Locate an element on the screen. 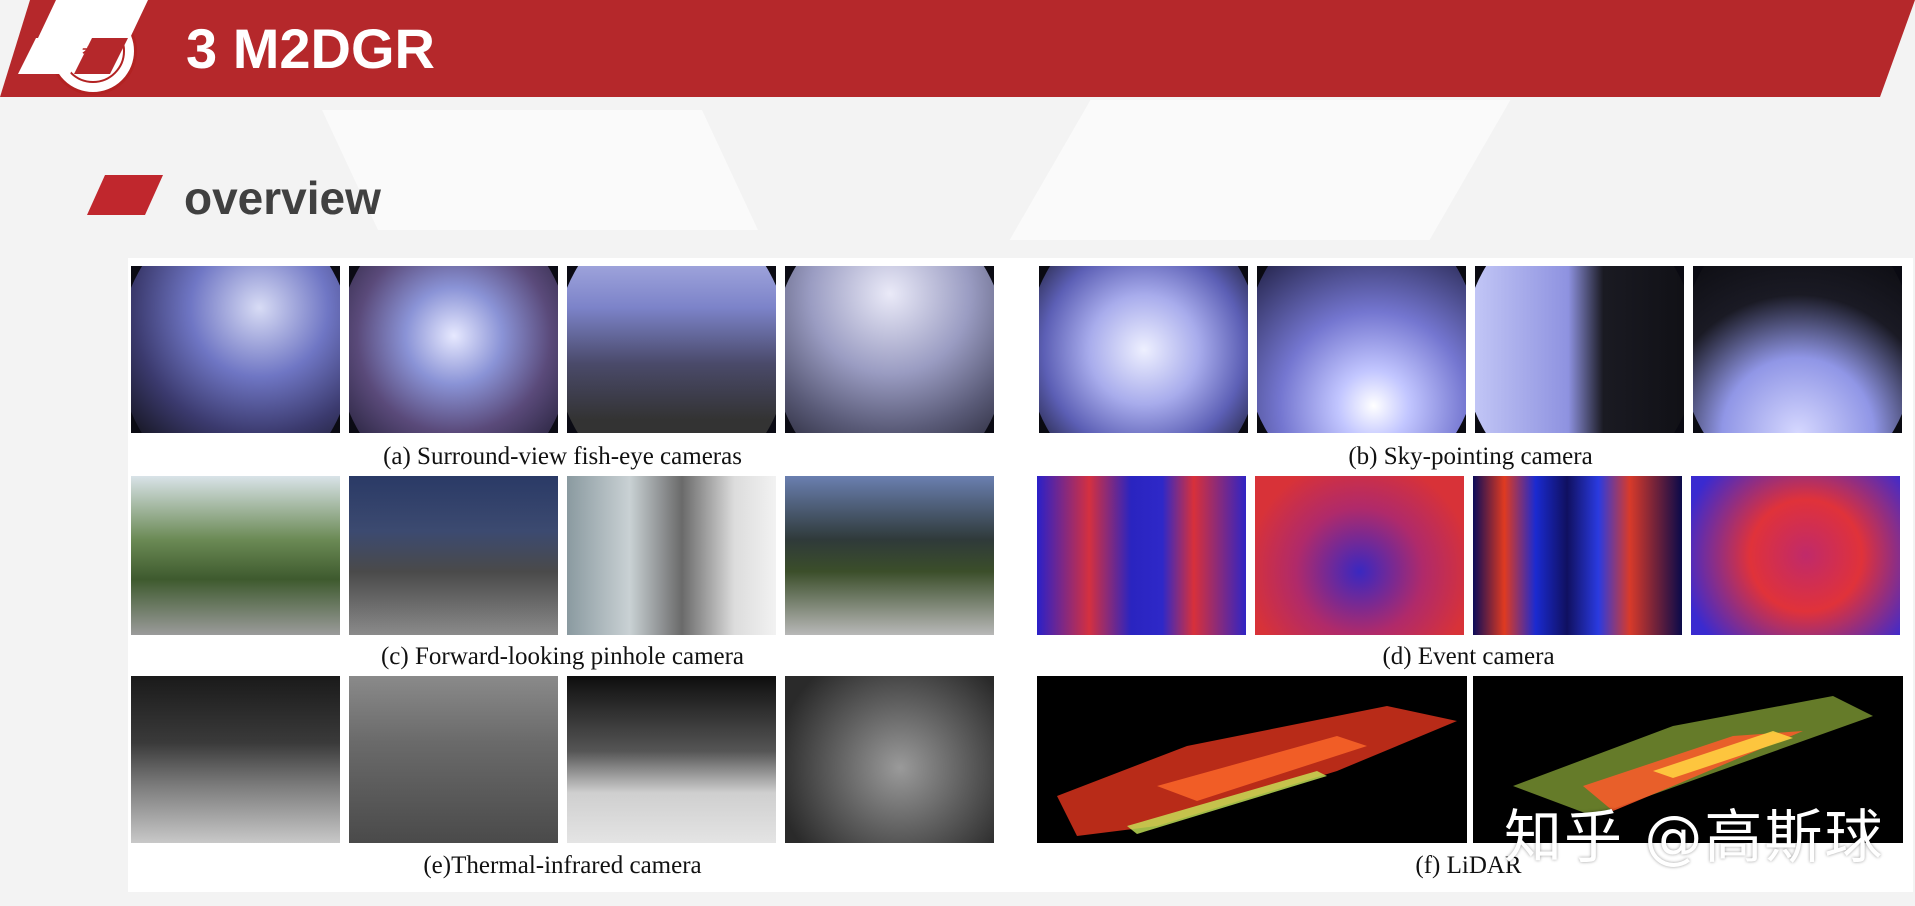  header-decoration is located at coordinates (83, 37).